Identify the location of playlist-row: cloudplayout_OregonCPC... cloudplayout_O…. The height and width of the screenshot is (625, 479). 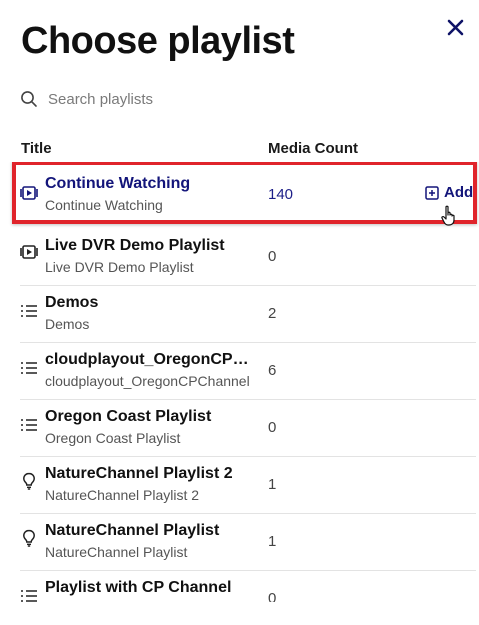
(248, 371).